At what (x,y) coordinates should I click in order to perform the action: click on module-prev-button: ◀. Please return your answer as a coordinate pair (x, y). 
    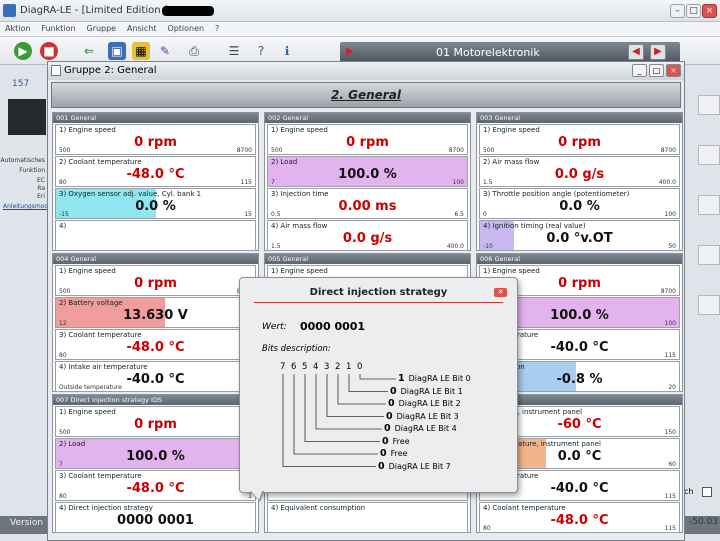
    Looking at the image, I should click on (636, 52).